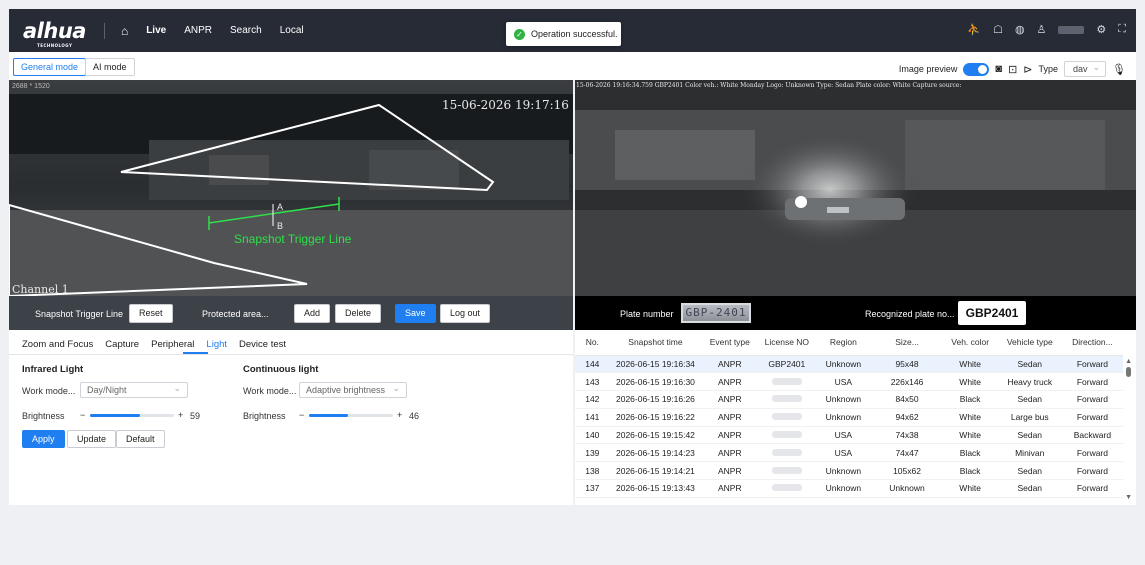  What do you see at coordinates (82, 415) in the screenshot?
I see `ir-minus-button: −` at bounding box center [82, 415].